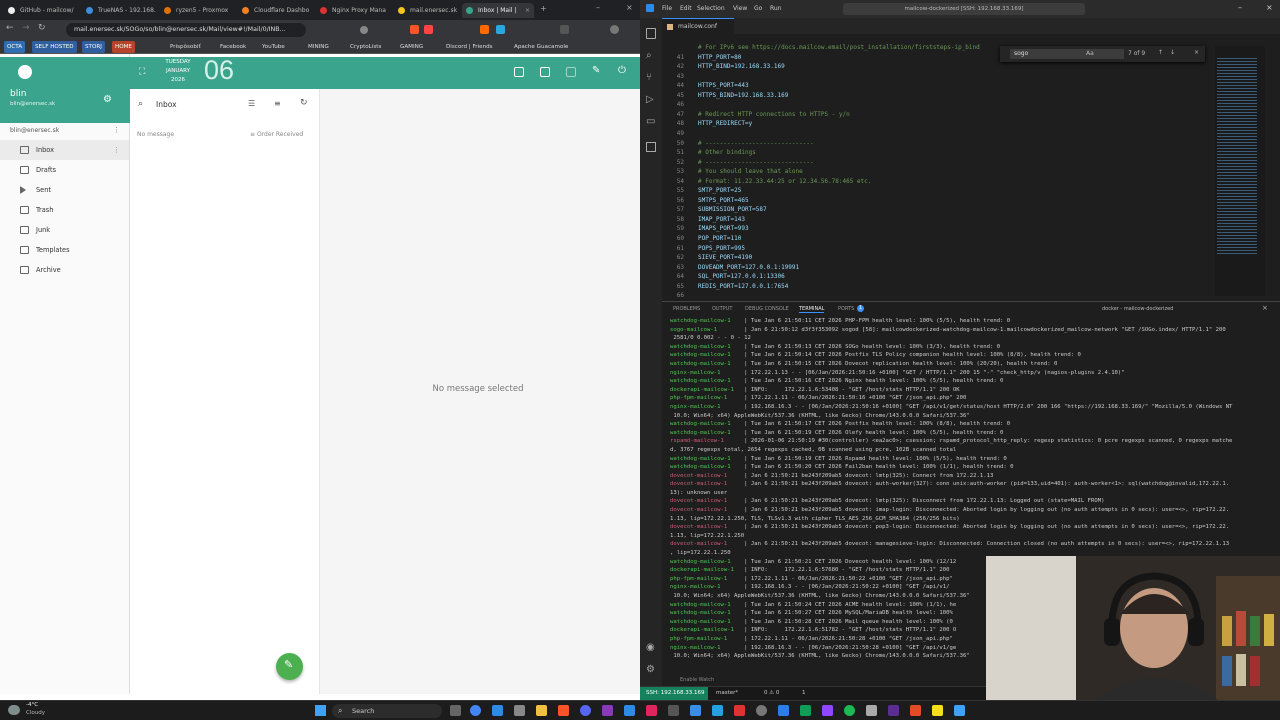 The image size is (1280, 720). What do you see at coordinates (563, 710) in the screenshot?
I see `brave-icon` at bounding box center [563, 710].